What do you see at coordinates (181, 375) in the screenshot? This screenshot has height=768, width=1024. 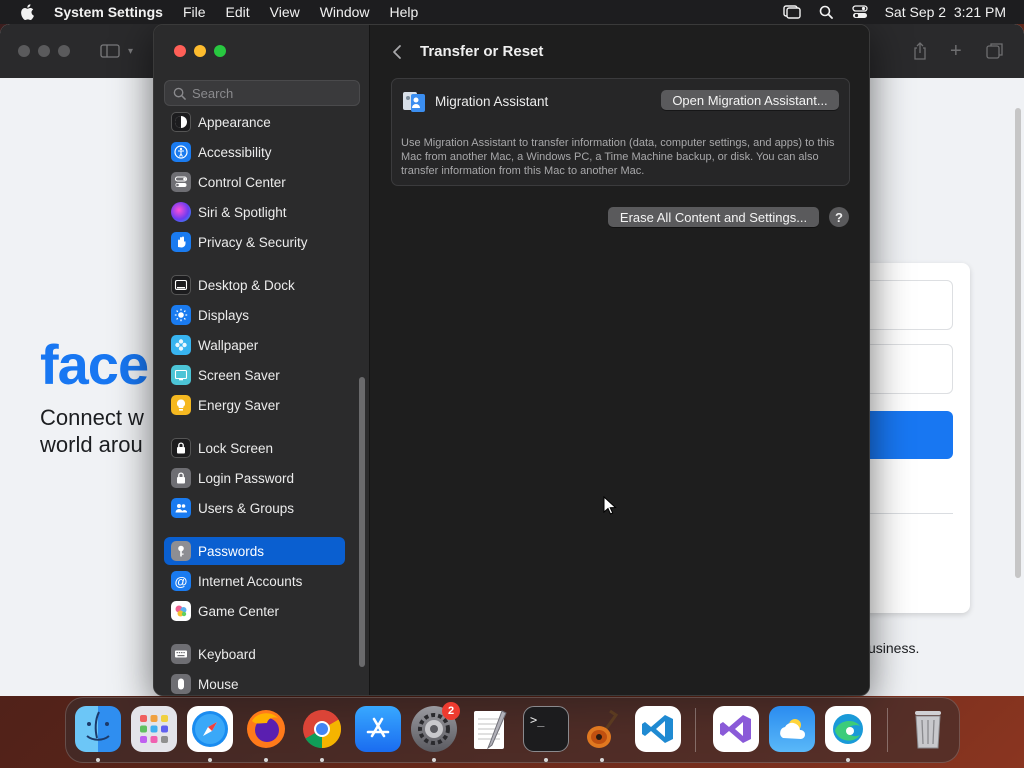 I see `screen-saver-icon` at bounding box center [181, 375].